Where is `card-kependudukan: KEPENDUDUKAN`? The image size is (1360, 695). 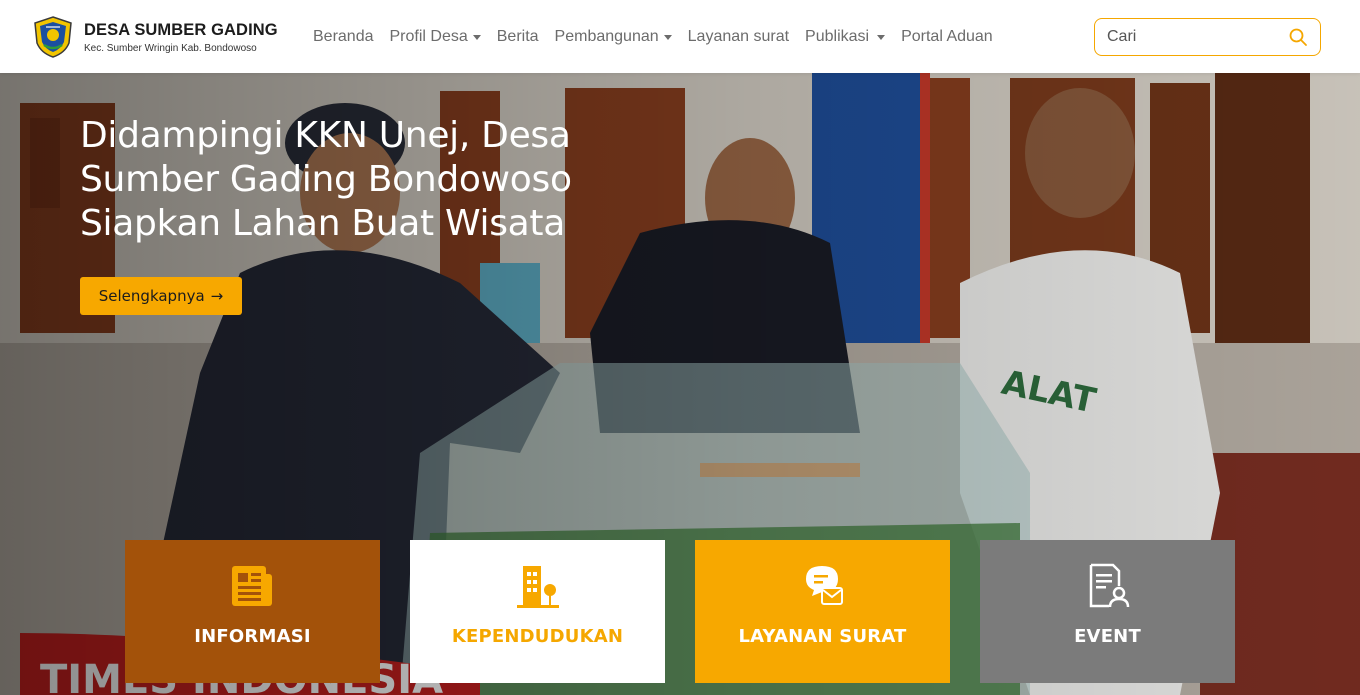 card-kependudukan: KEPENDUDUKAN is located at coordinates (537, 611).